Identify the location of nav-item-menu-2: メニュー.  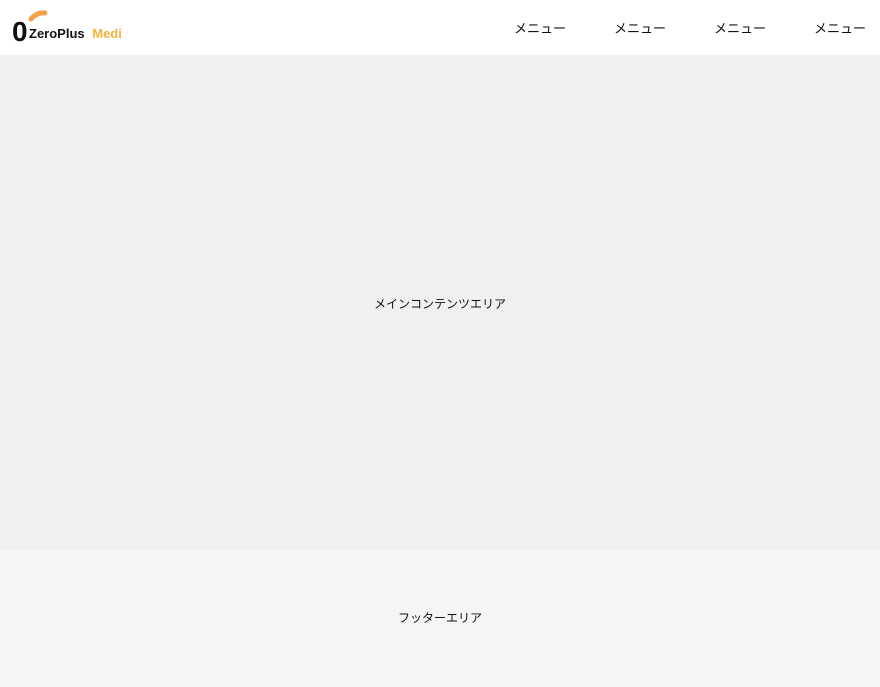
(640, 27).